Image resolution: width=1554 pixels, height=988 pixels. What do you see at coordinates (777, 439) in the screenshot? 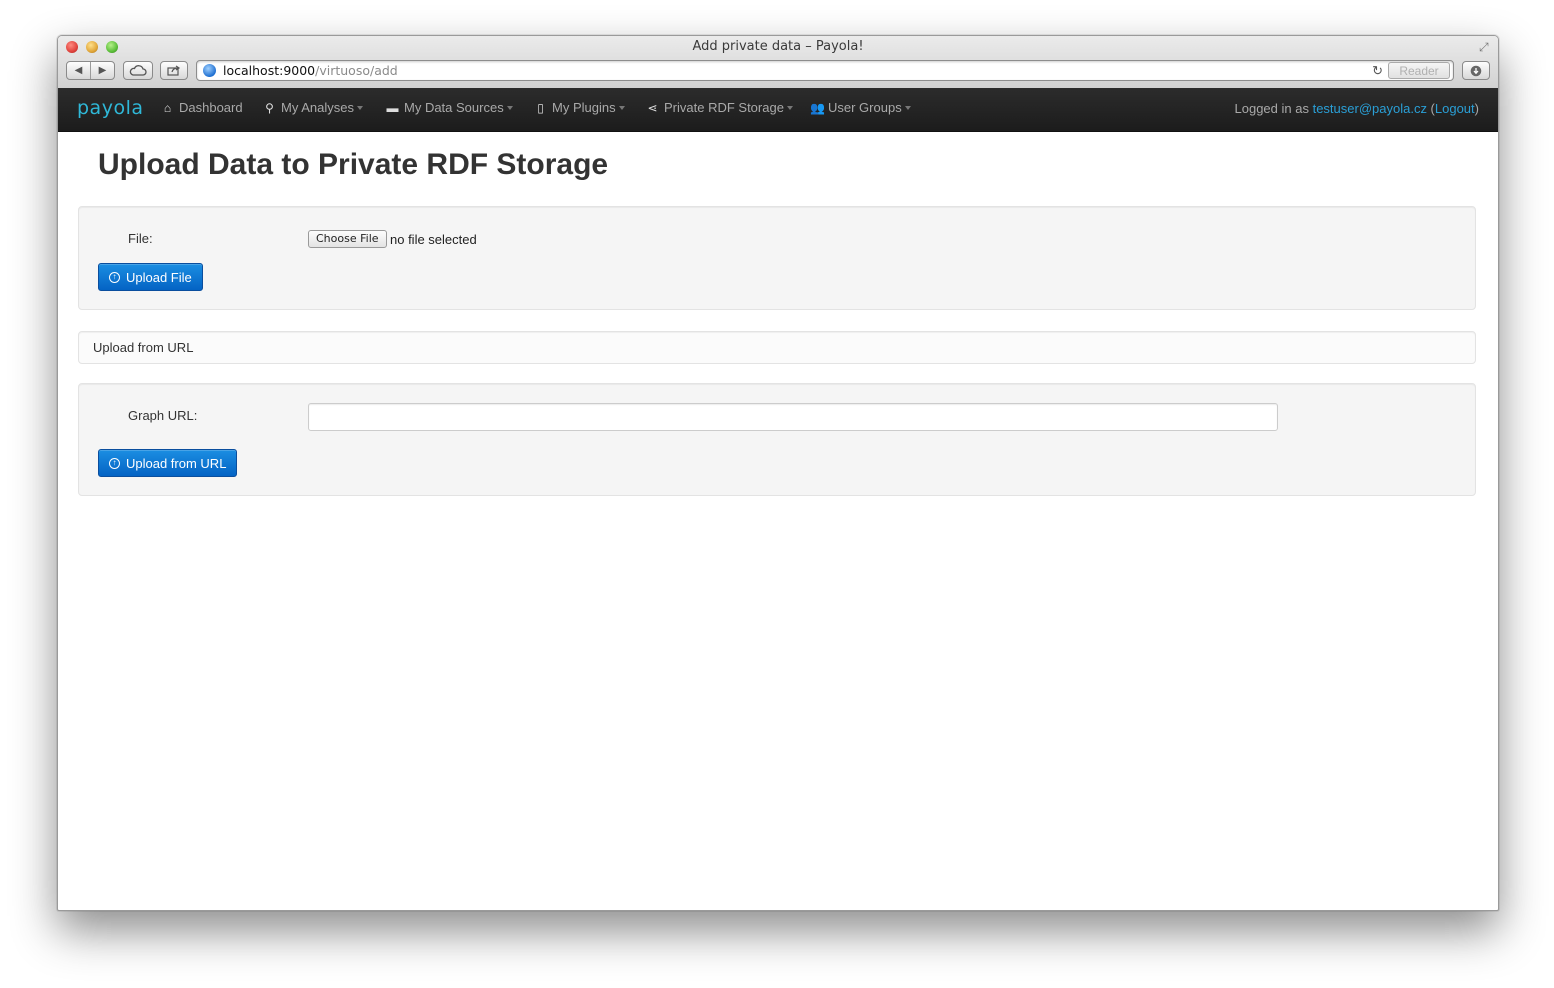
I see `url-upload-panel: Graph URL: ↑ Upload from URL` at bounding box center [777, 439].